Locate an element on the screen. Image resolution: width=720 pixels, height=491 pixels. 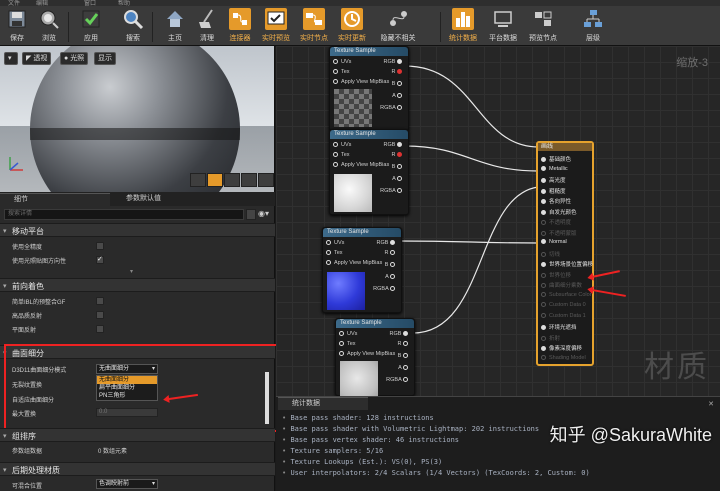
material-input-pin: Custom Data 0 is located at coordinates (563, 305).